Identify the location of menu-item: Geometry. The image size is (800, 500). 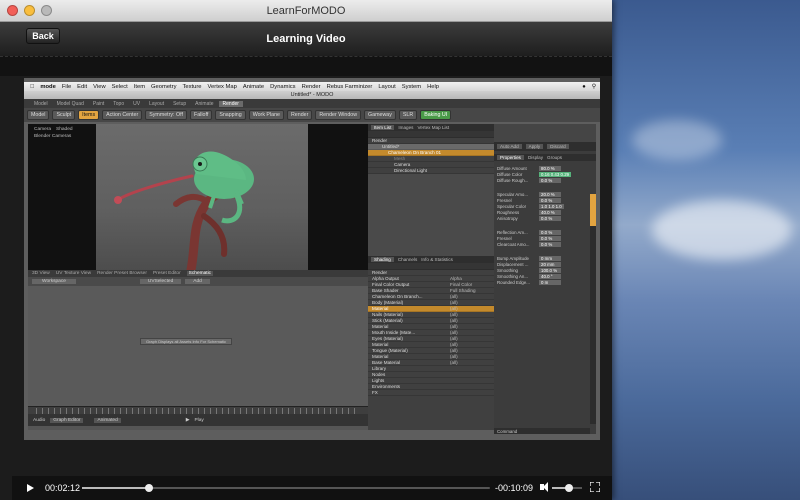
(161, 86).